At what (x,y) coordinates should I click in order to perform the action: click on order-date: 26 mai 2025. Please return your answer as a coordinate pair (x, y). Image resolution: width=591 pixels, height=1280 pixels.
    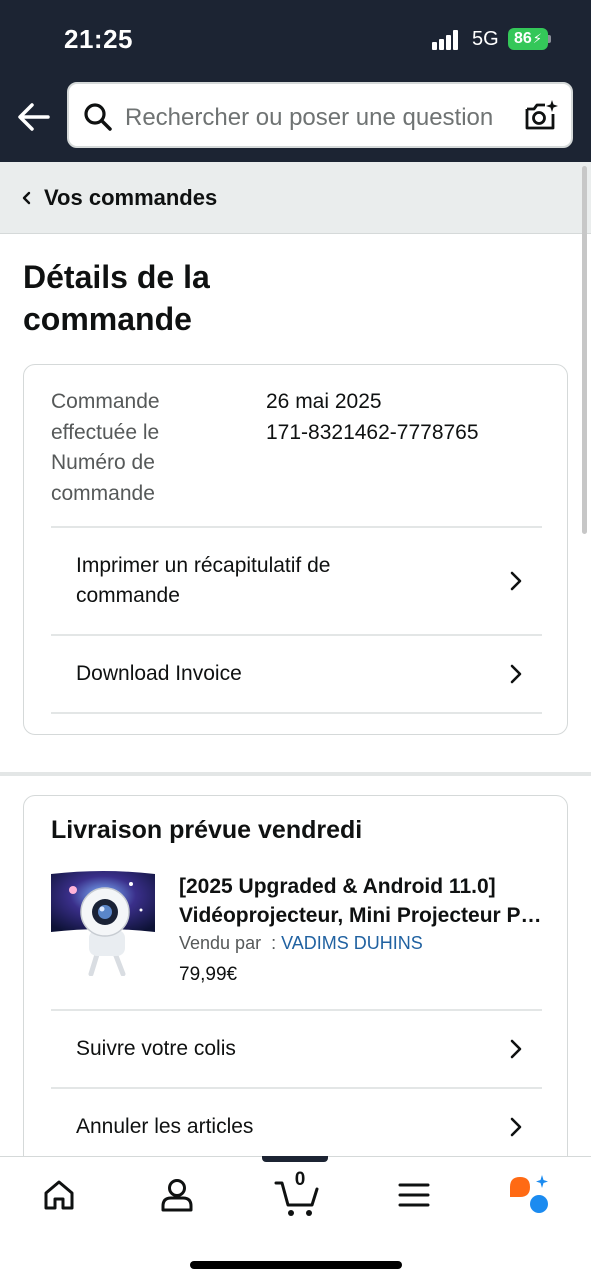
    Looking at the image, I should click on (324, 401).